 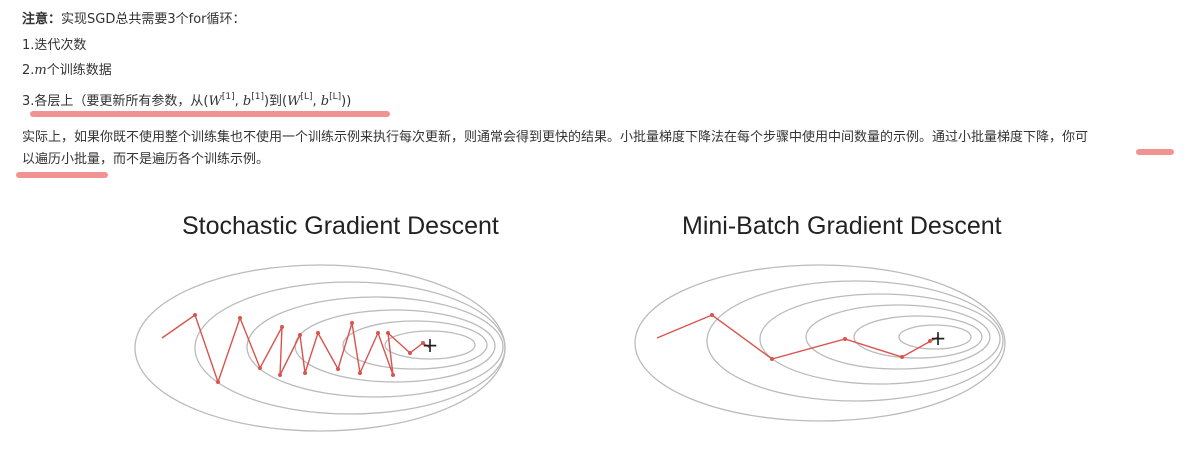 I want to click on paragraph-line-2: 以遍历小批量，而不是遍历各个训练示例。, so click(x=146, y=159).